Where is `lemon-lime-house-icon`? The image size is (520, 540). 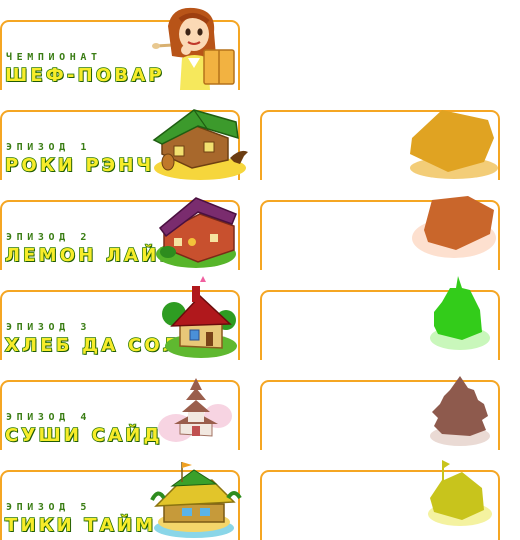 lemon-lime-house-icon is located at coordinates (196, 232).